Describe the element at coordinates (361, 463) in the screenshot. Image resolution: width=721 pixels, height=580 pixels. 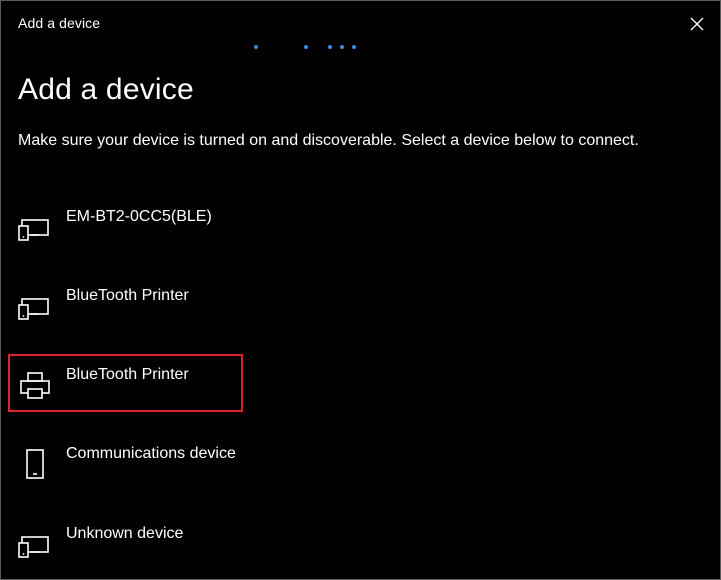
I see `device-item: Communications device` at that location.